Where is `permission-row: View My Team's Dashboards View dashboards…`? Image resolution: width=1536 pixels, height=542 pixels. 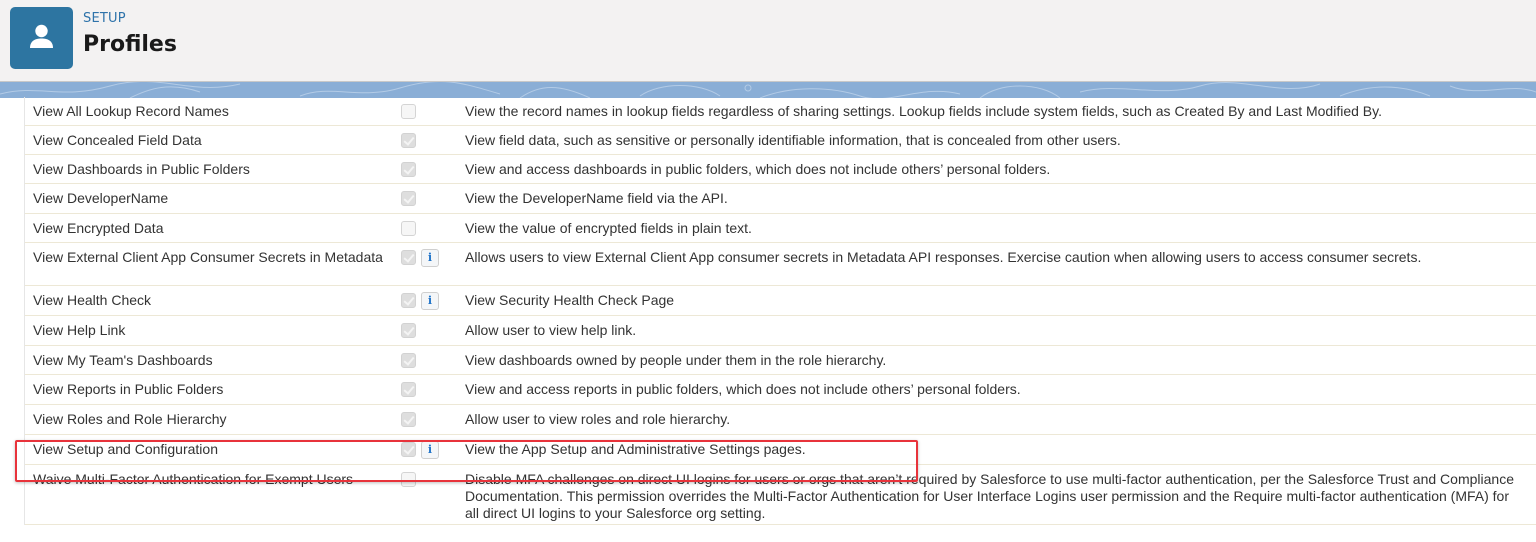 permission-row: View My Team's Dashboards View dashboards… is located at coordinates (780, 360).